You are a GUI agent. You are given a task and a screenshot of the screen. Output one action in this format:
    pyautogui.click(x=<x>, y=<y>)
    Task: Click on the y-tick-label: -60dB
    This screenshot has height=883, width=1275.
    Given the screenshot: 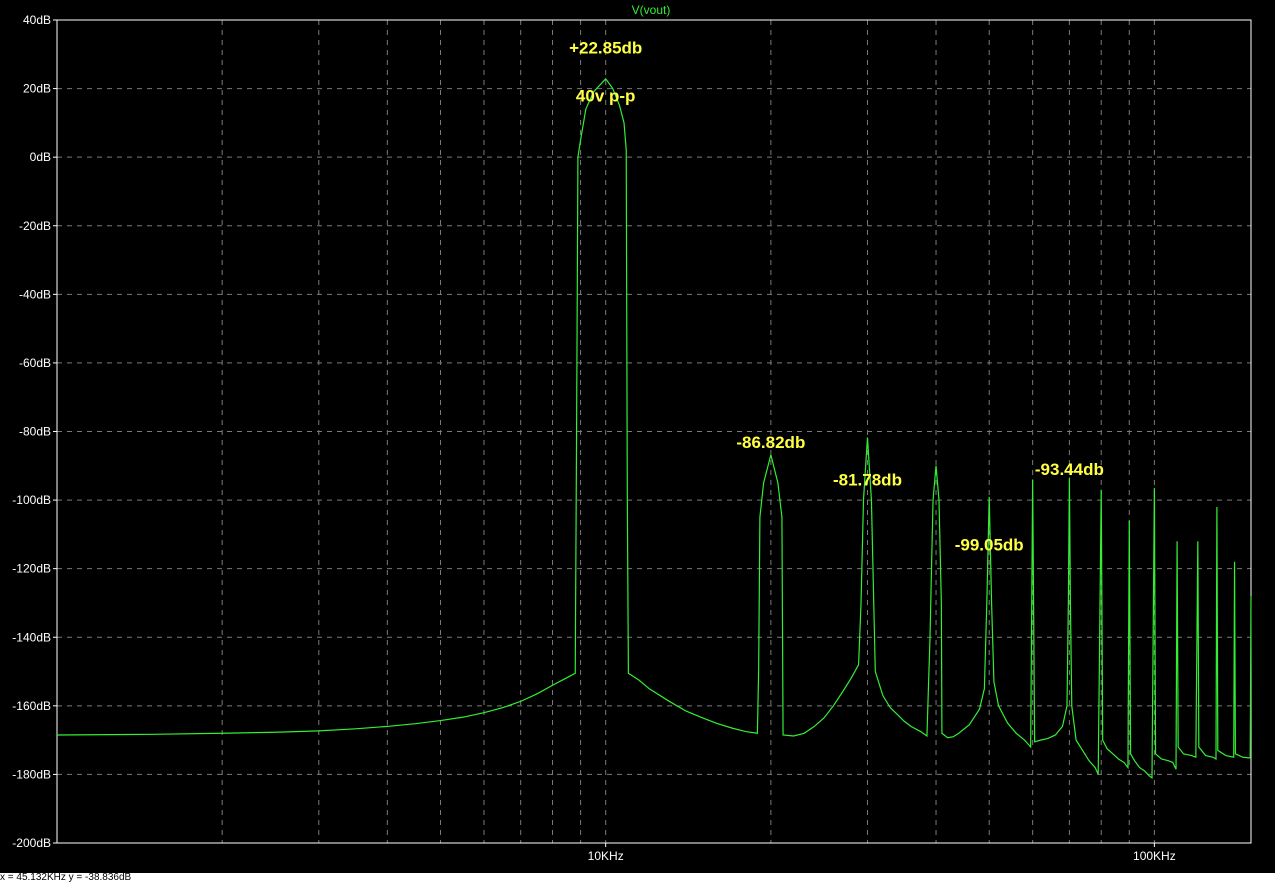 What is the action you would take?
    pyautogui.click(x=35, y=363)
    